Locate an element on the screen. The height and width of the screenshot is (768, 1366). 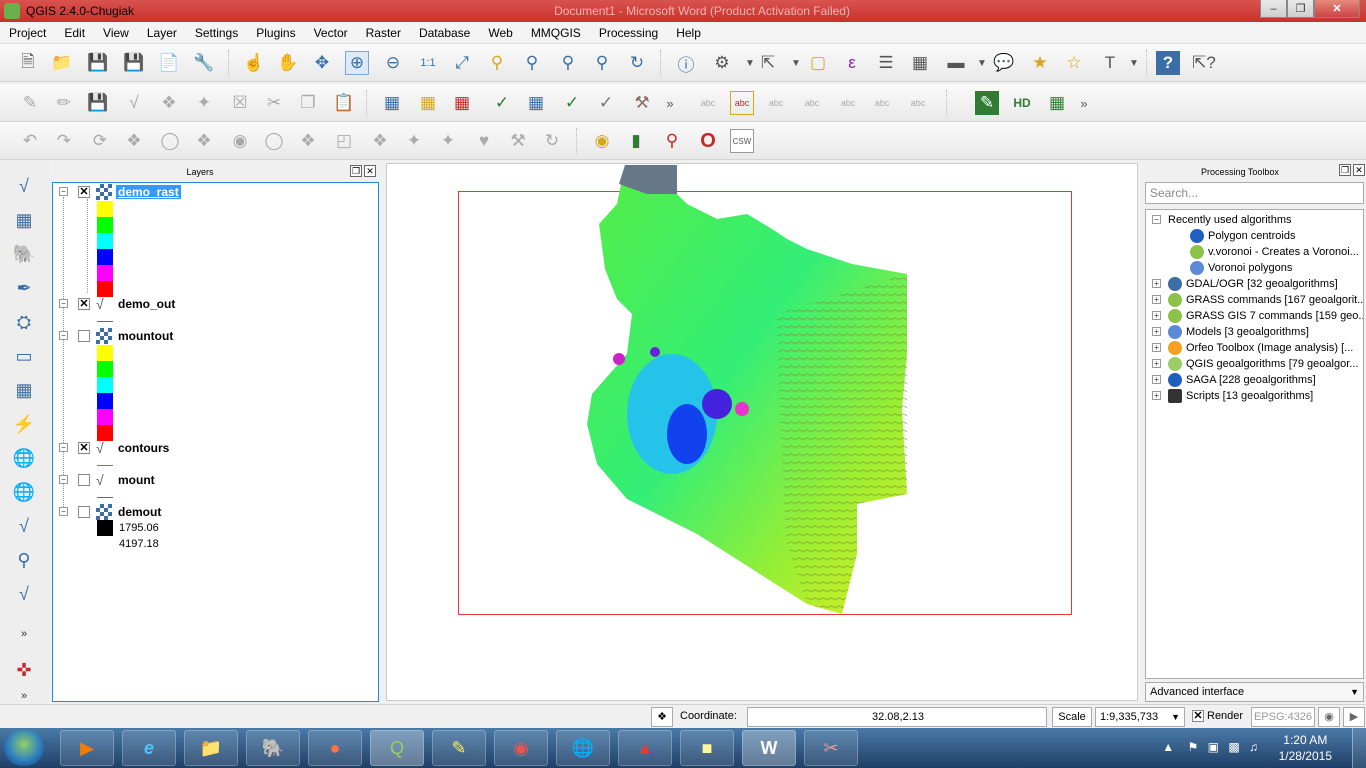
new-bookmark-icon: ★ is located at coordinates (1040, 63).